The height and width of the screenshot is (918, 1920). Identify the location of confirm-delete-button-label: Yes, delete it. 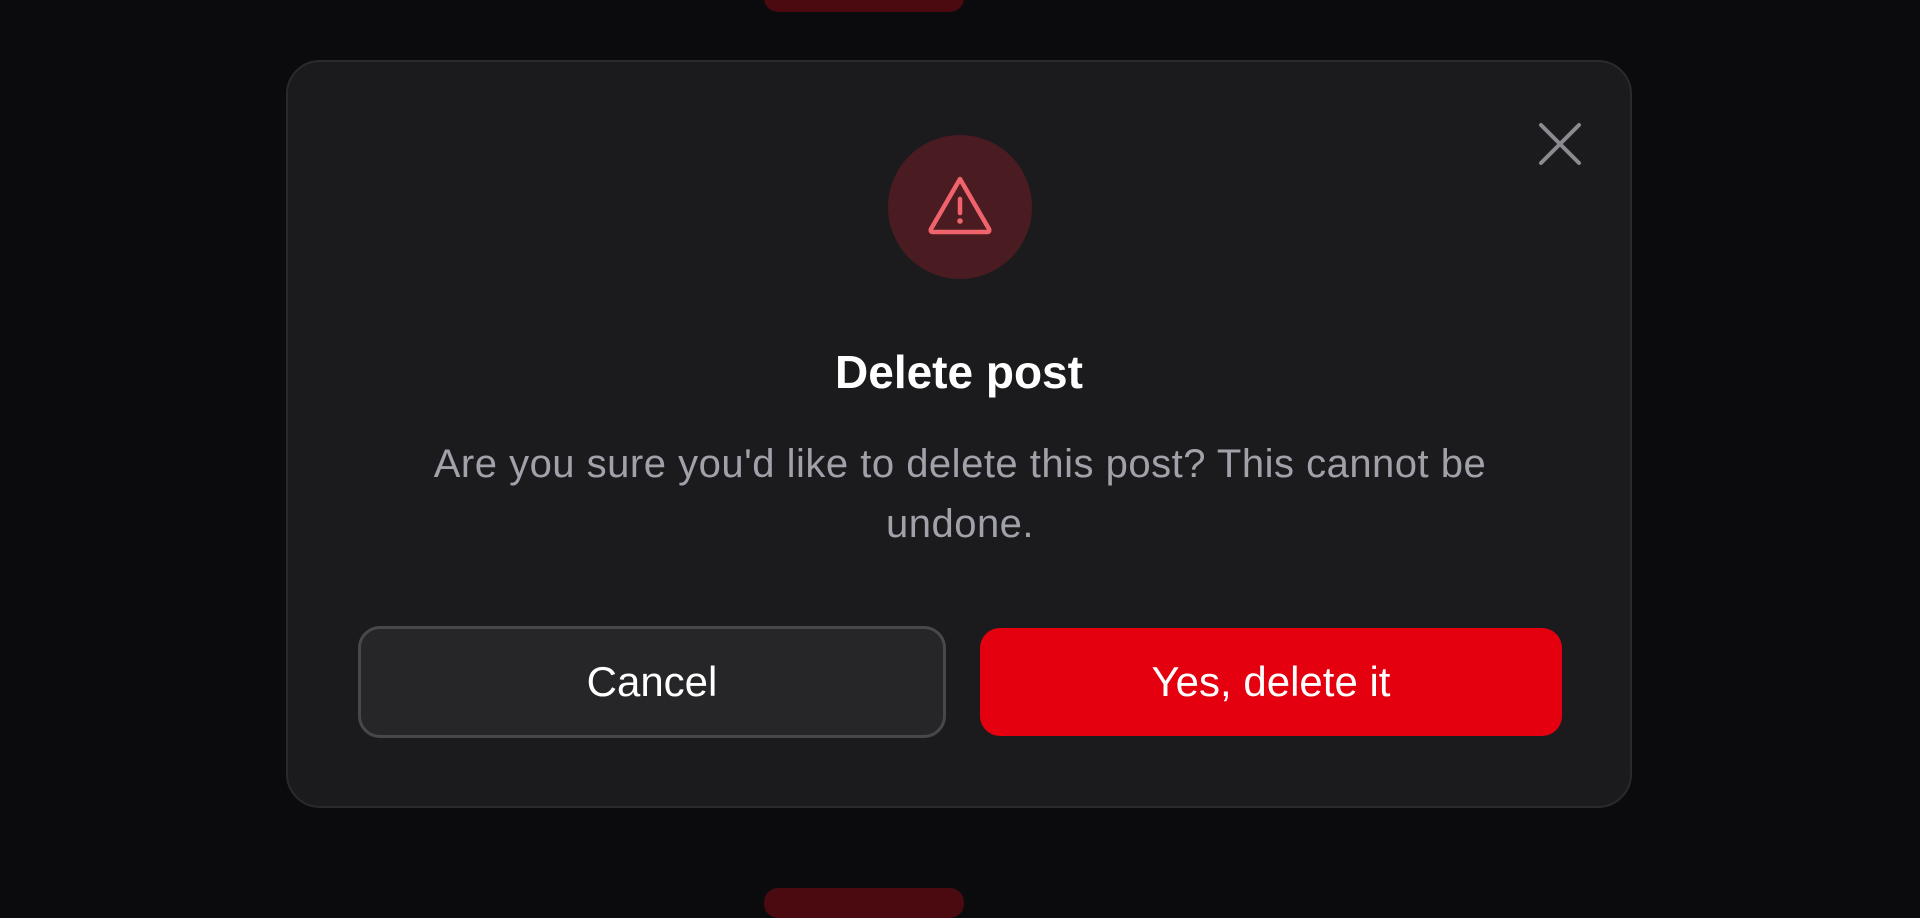
(1271, 681).